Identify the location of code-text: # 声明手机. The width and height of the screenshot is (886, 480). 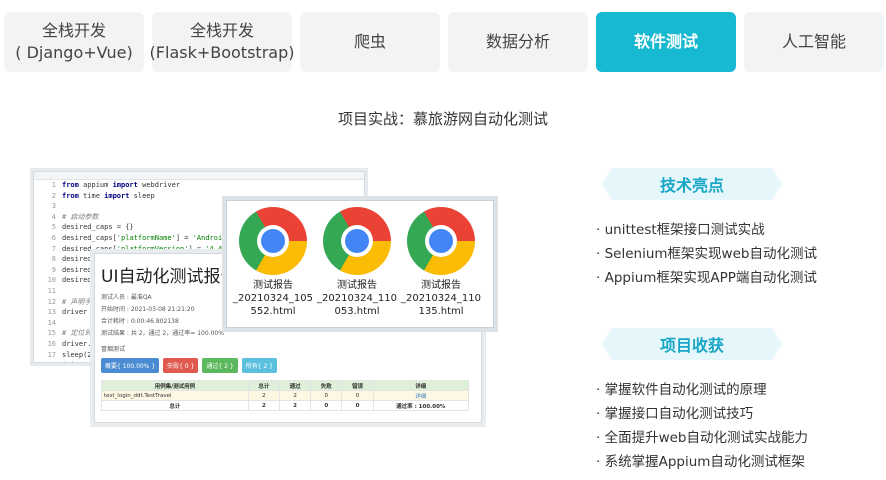
(80, 301).